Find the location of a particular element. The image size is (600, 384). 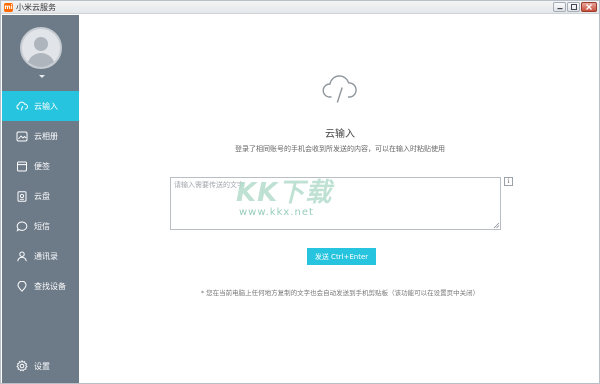

avatar-head is located at coordinates (41, 44).